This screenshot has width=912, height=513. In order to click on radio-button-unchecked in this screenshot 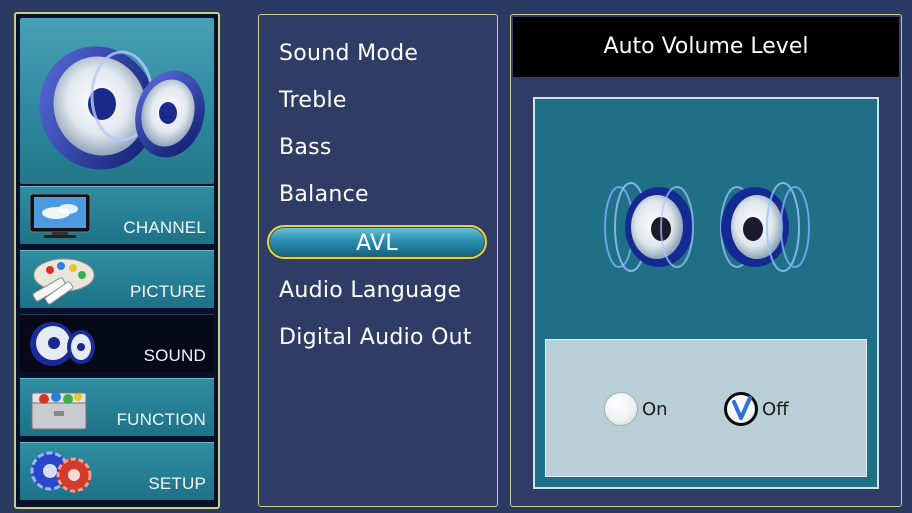, I will do `click(621, 409)`.